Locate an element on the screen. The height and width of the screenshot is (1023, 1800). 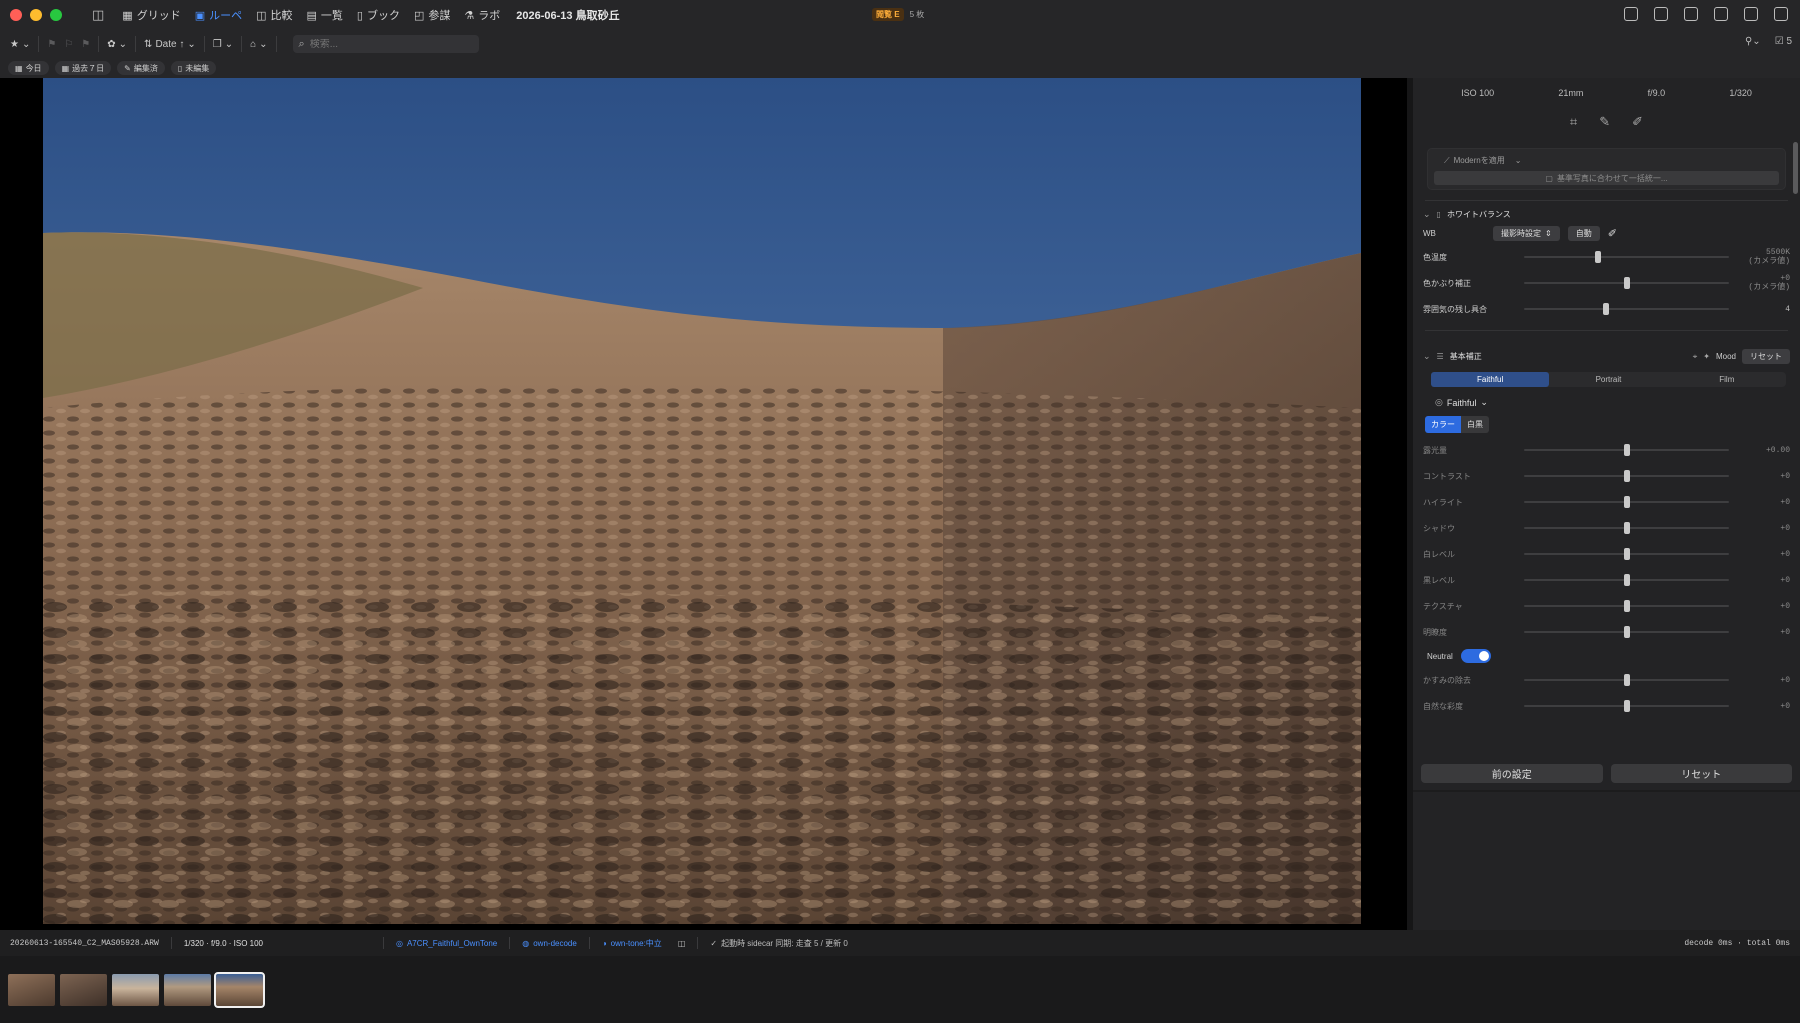
basic-reset-button: リセット is located at coordinates (1766, 356).